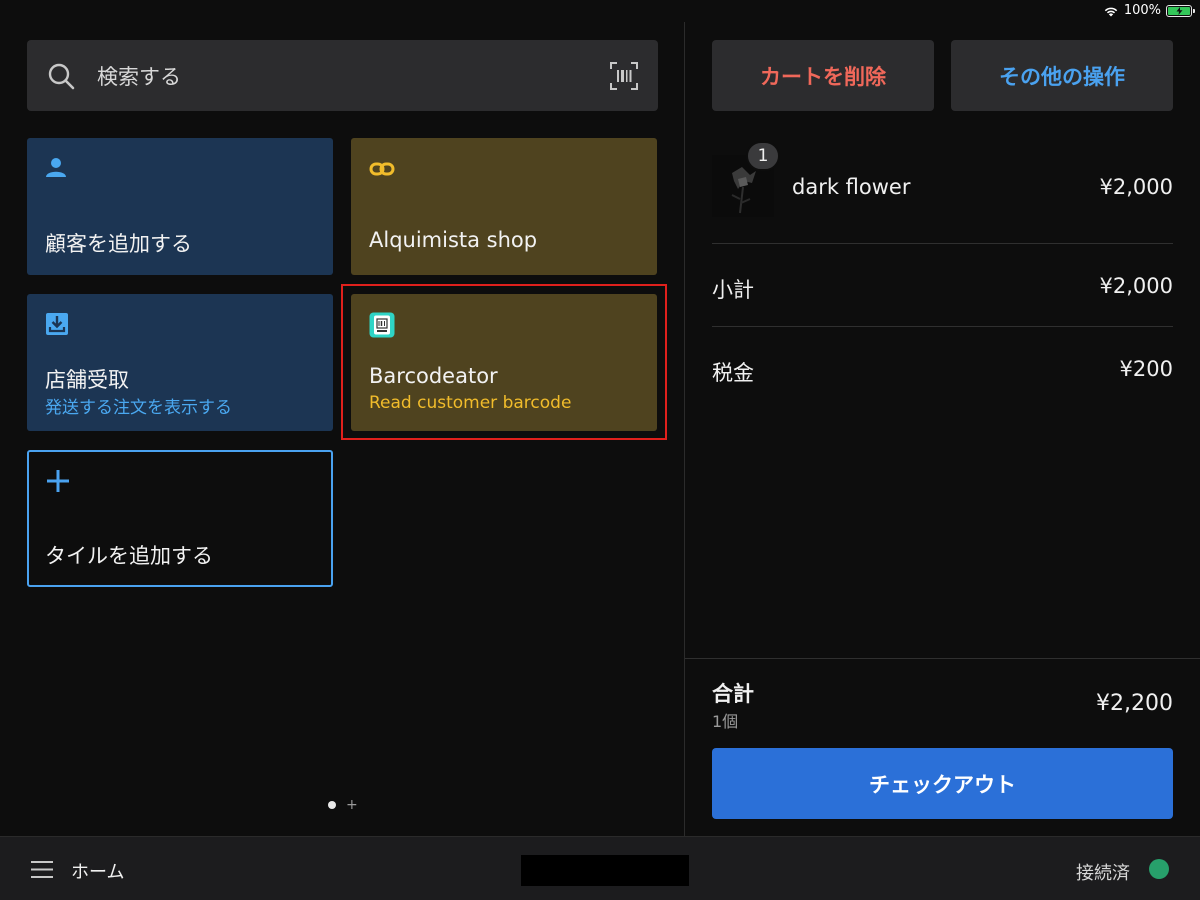 The width and height of the screenshot is (1200, 900). Describe the element at coordinates (453, 240) in the screenshot. I see `tile-title: Alquimista shop` at that location.